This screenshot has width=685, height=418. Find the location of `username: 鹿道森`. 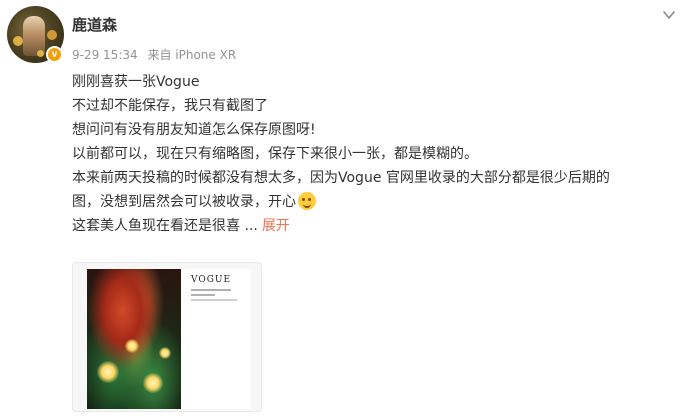

username: 鹿道森 is located at coordinates (94, 24).